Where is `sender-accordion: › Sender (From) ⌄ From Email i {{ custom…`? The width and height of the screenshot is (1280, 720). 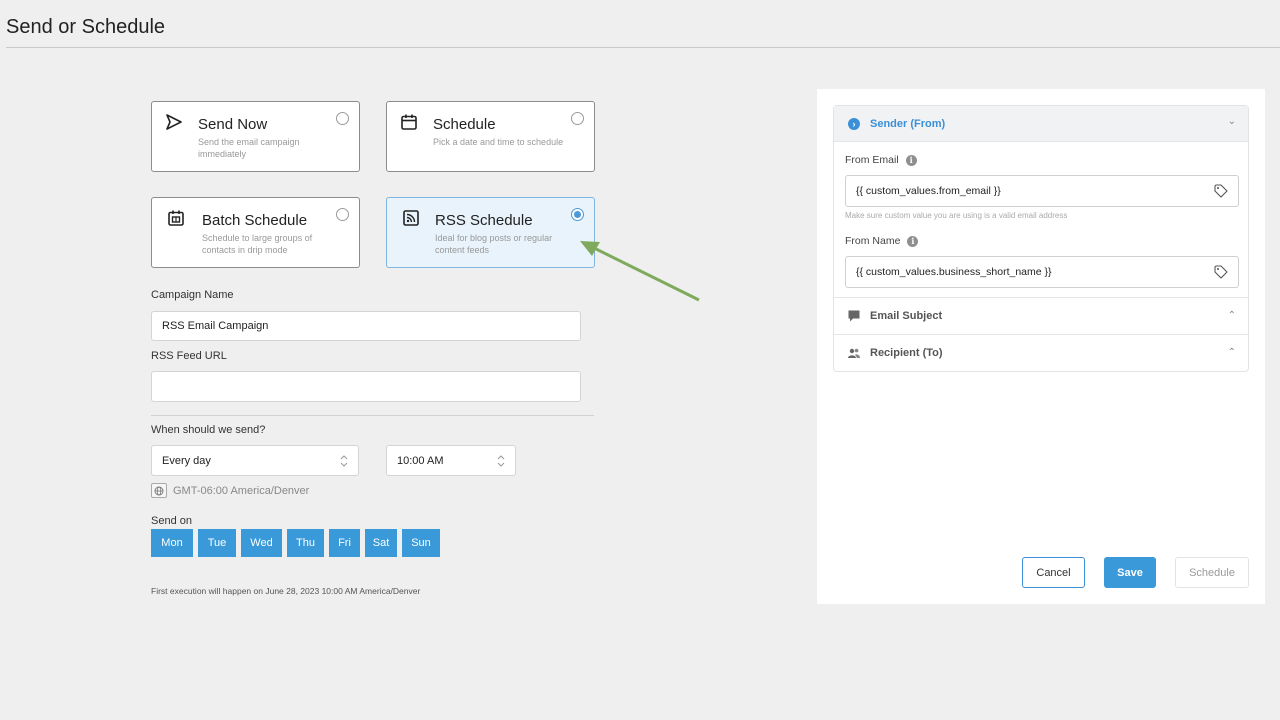
sender-accordion: › Sender (From) ⌄ From Email i {{ custom… is located at coordinates (1041, 238).